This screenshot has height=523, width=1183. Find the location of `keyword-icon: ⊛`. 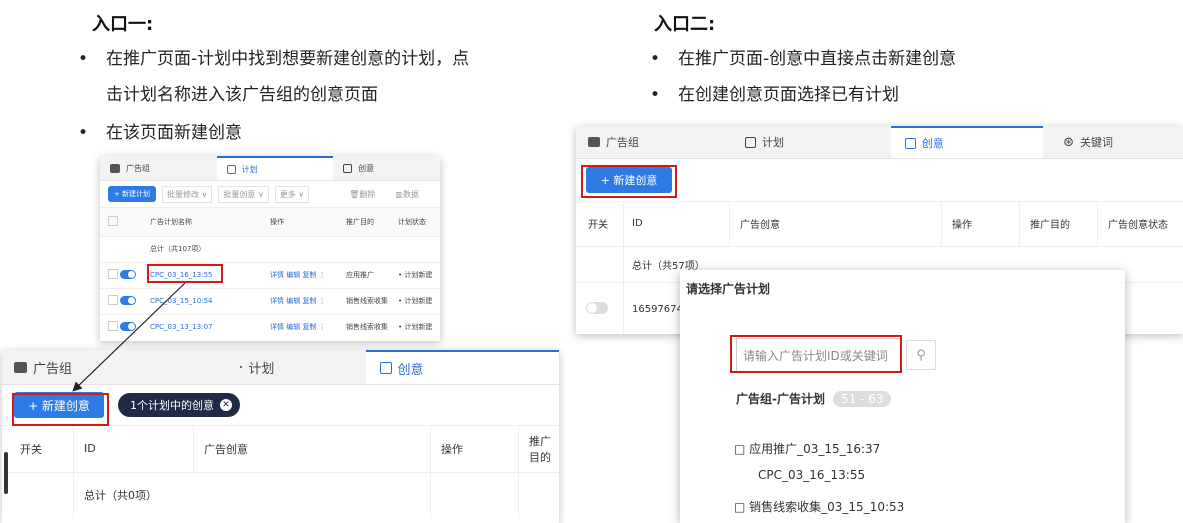

keyword-icon: ⊛ is located at coordinates (1068, 142).